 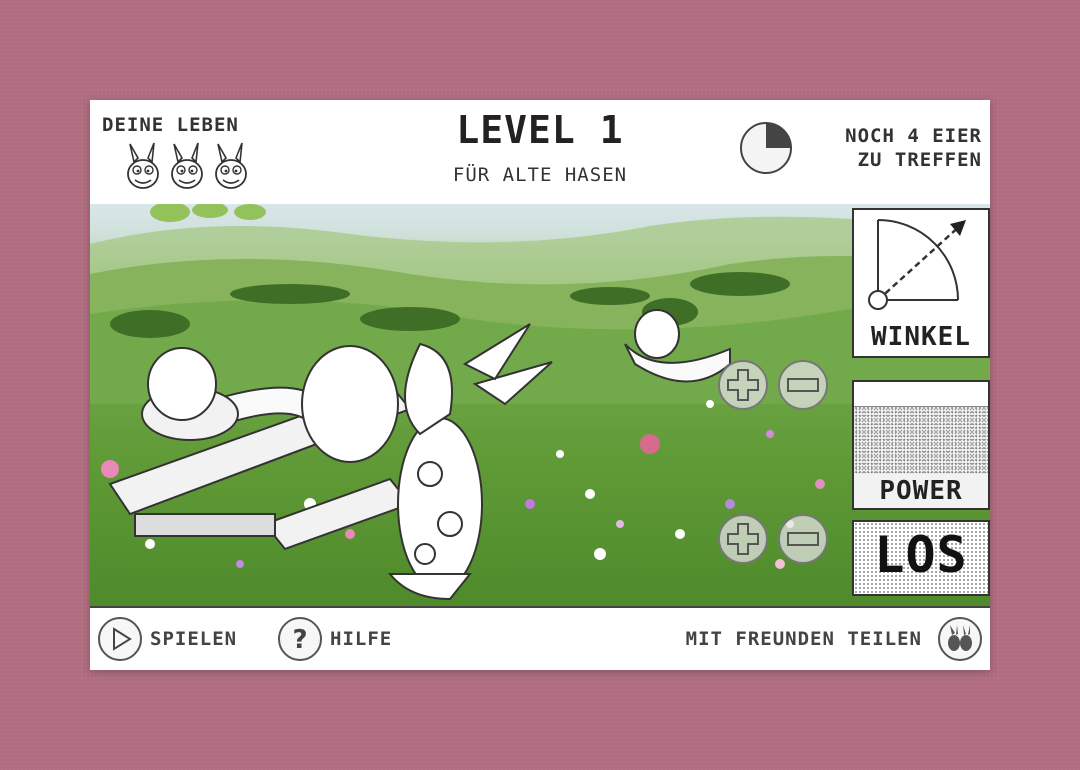 What do you see at coordinates (540, 175) in the screenshot?
I see `level-subtitle: FÜR ALTE HASEN` at bounding box center [540, 175].